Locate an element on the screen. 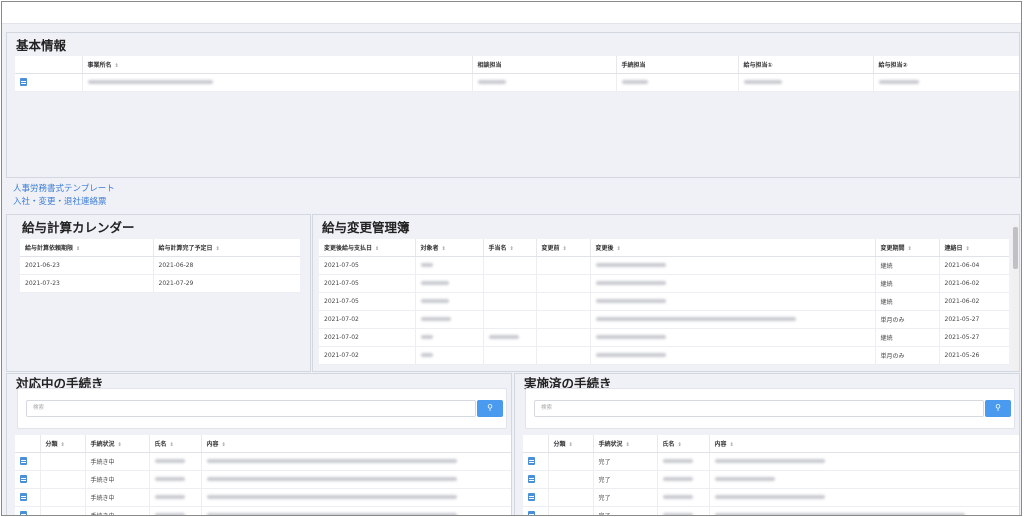  table-row: 2021-06-23 2021-06-28 is located at coordinates (160, 265).